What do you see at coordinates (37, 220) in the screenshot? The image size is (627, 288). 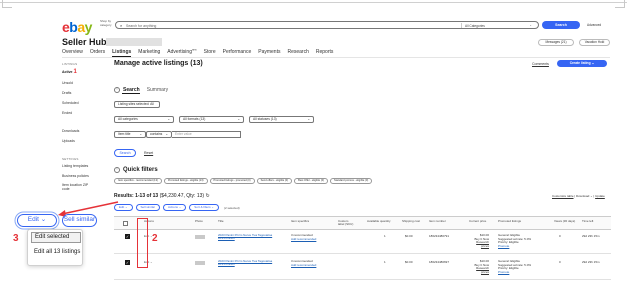 I see `zoom-edit-button: Edit ⌄` at bounding box center [37, 220].